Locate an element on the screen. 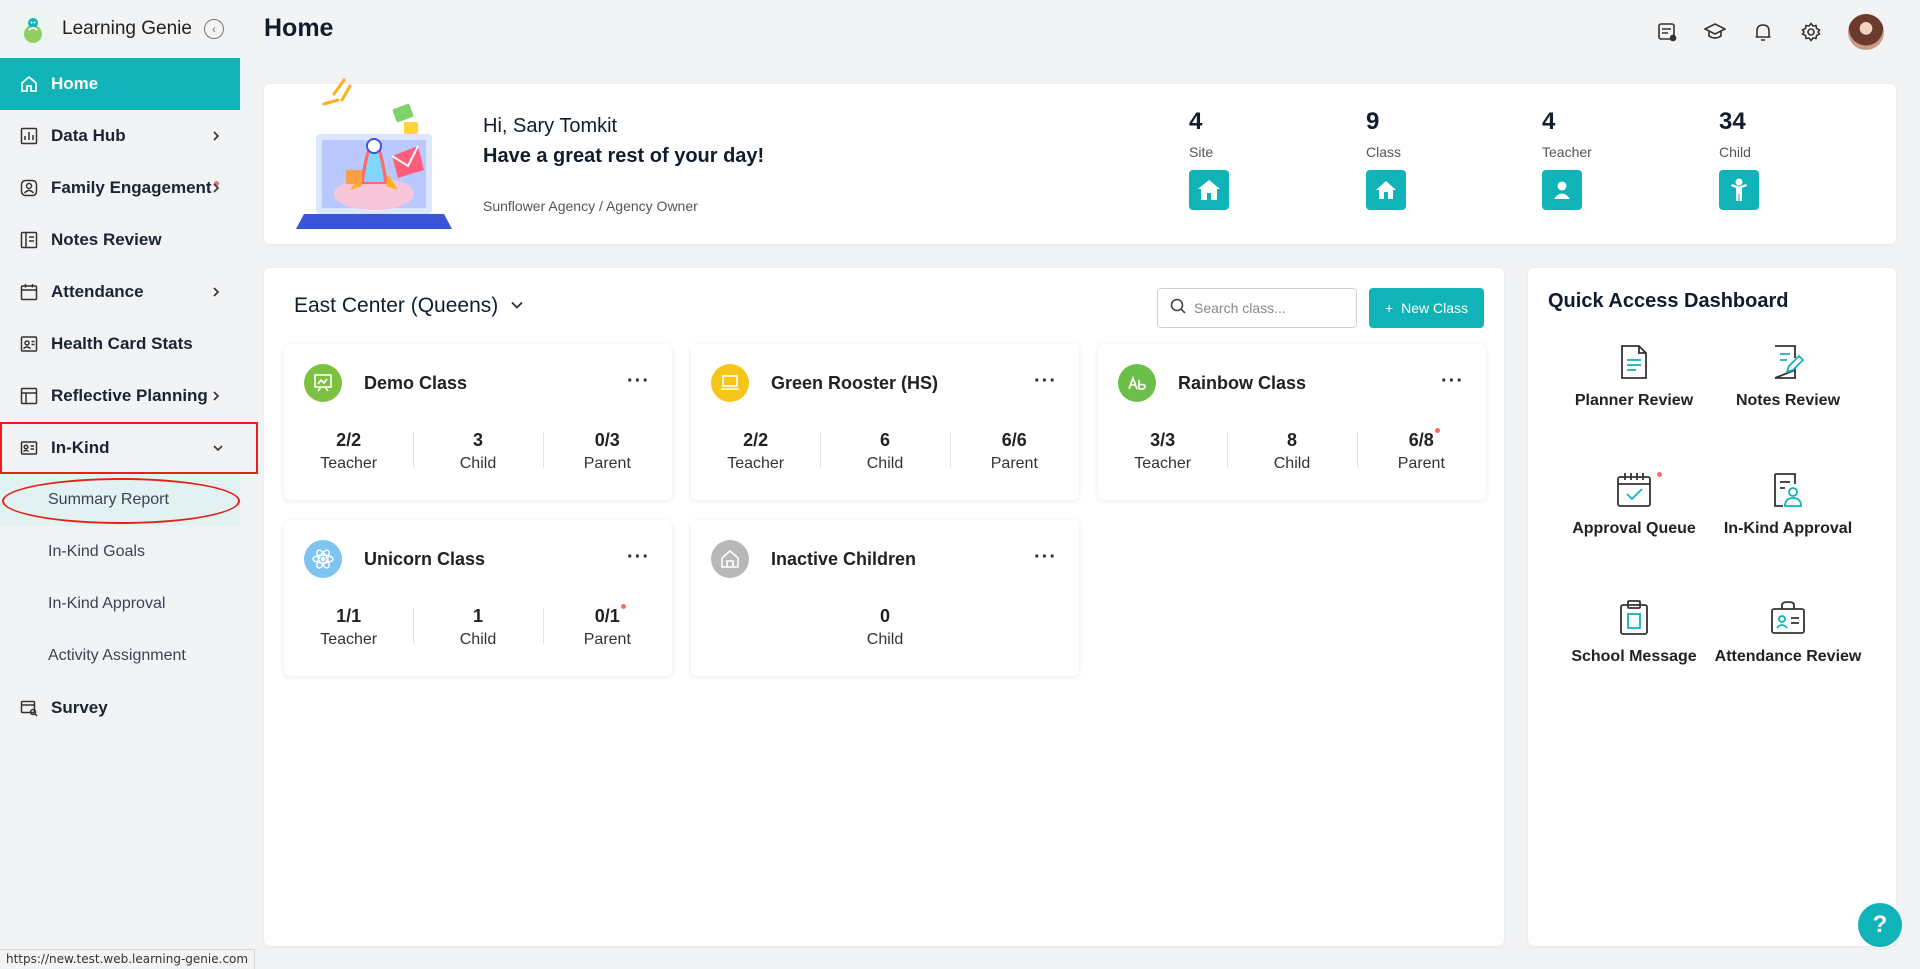 This screenshot has width=1920, height=969. quick-access-attendance-review: Attendance Review is located at coordinates (1788, 632).